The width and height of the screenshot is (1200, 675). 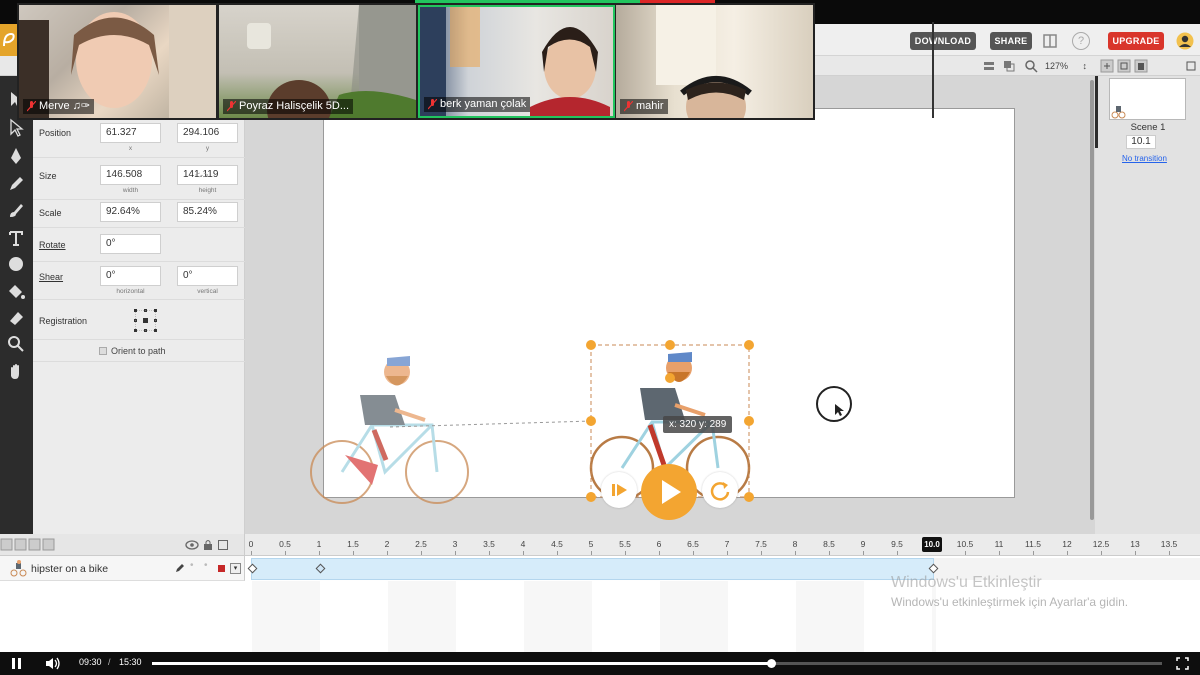 I want to click on pen-tool-icon, so click(x=16, y=156).